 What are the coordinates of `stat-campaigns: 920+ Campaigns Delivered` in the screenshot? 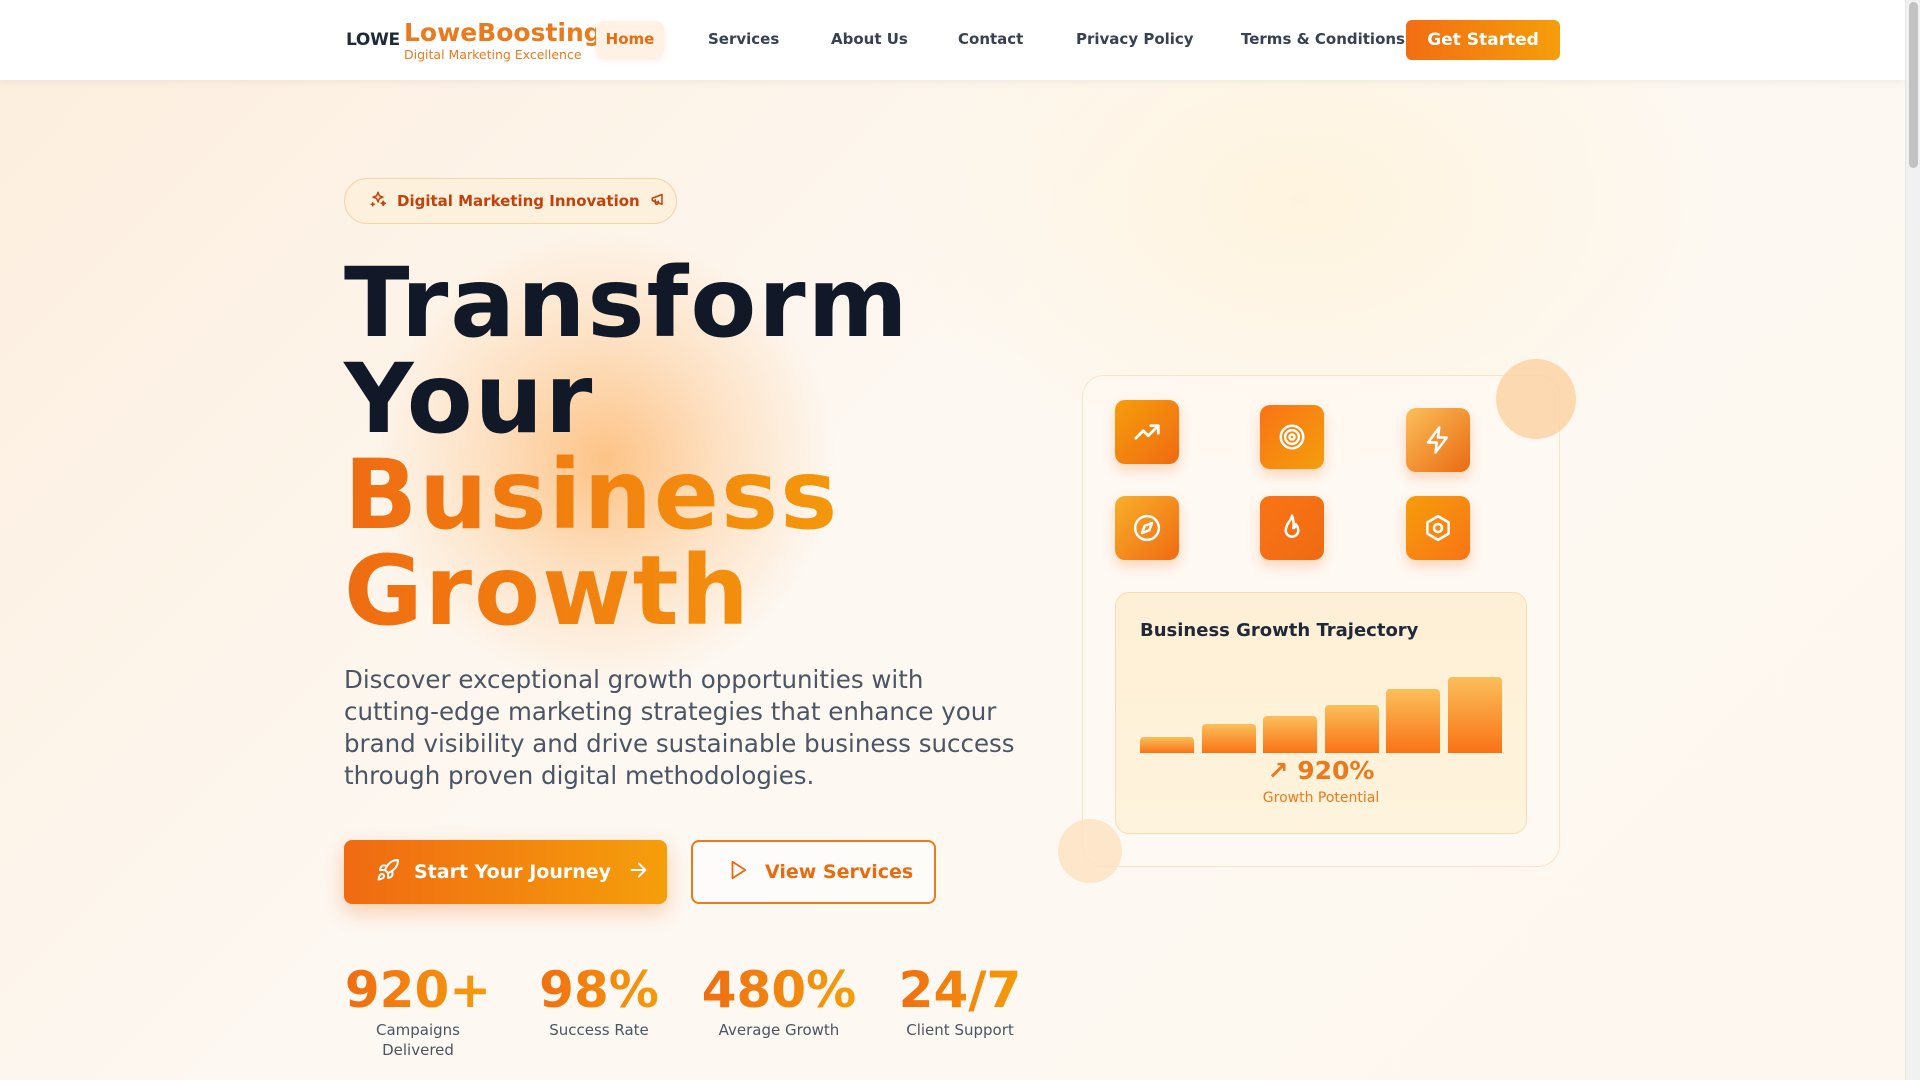 It's located at (418, 1011).